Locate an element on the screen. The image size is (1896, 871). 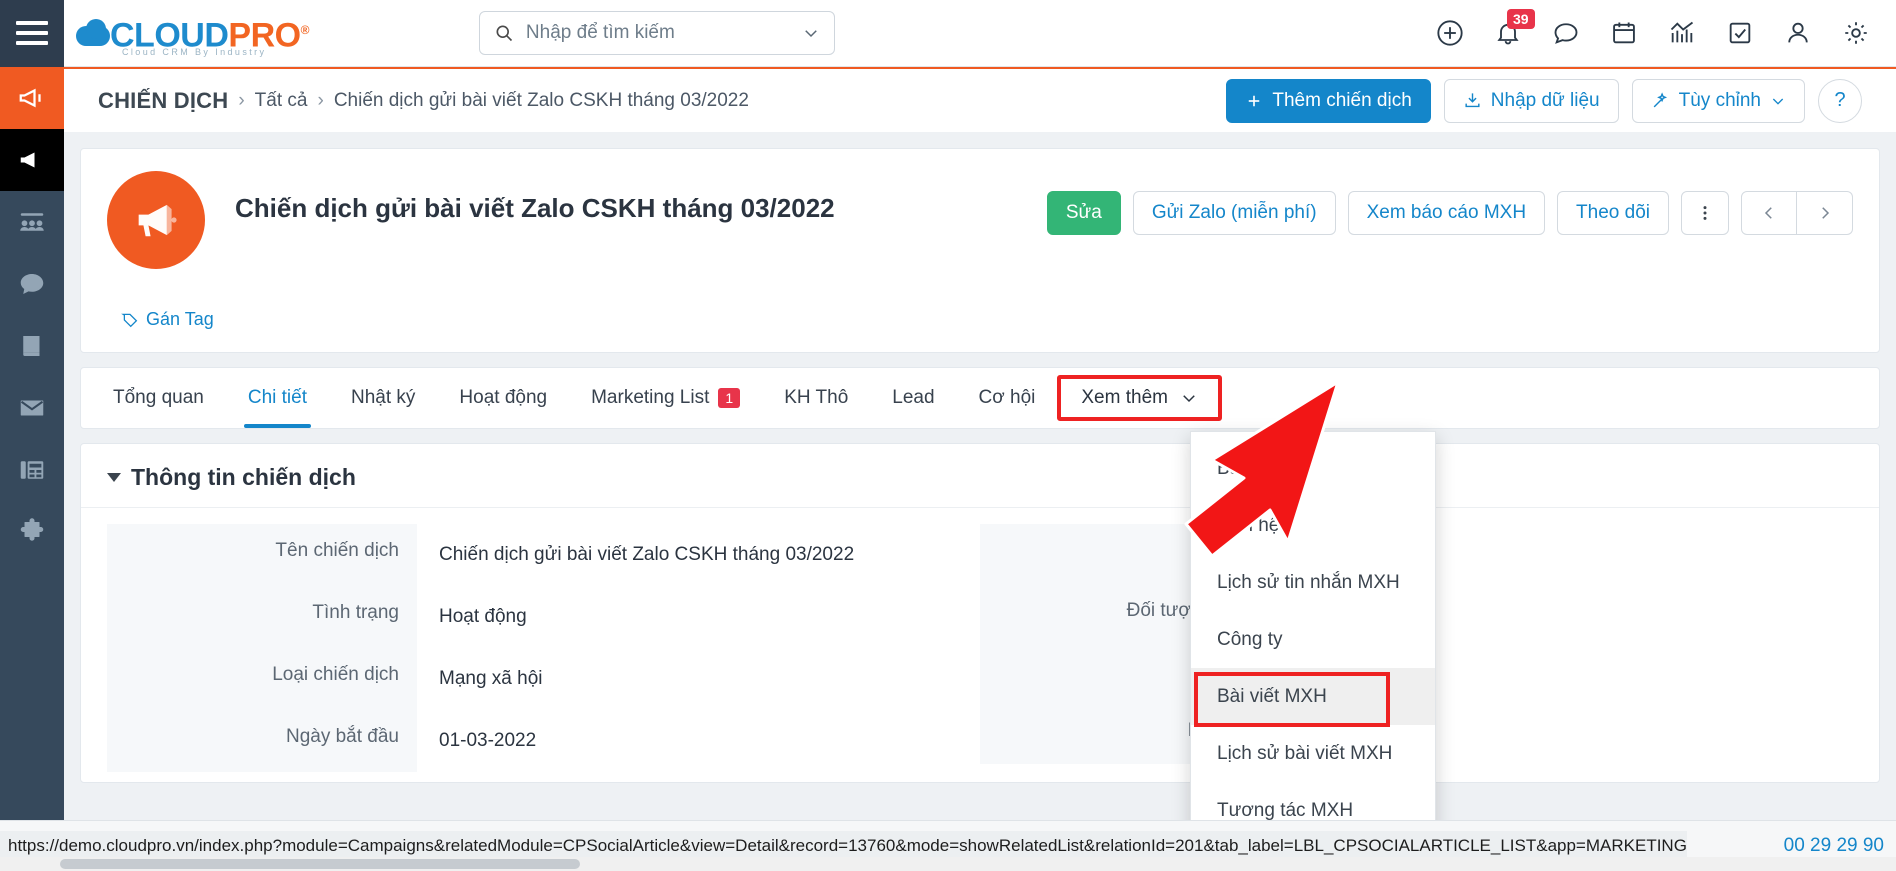
tab-co-hoi: Cơ hội is located at coordinates (1007, 398).